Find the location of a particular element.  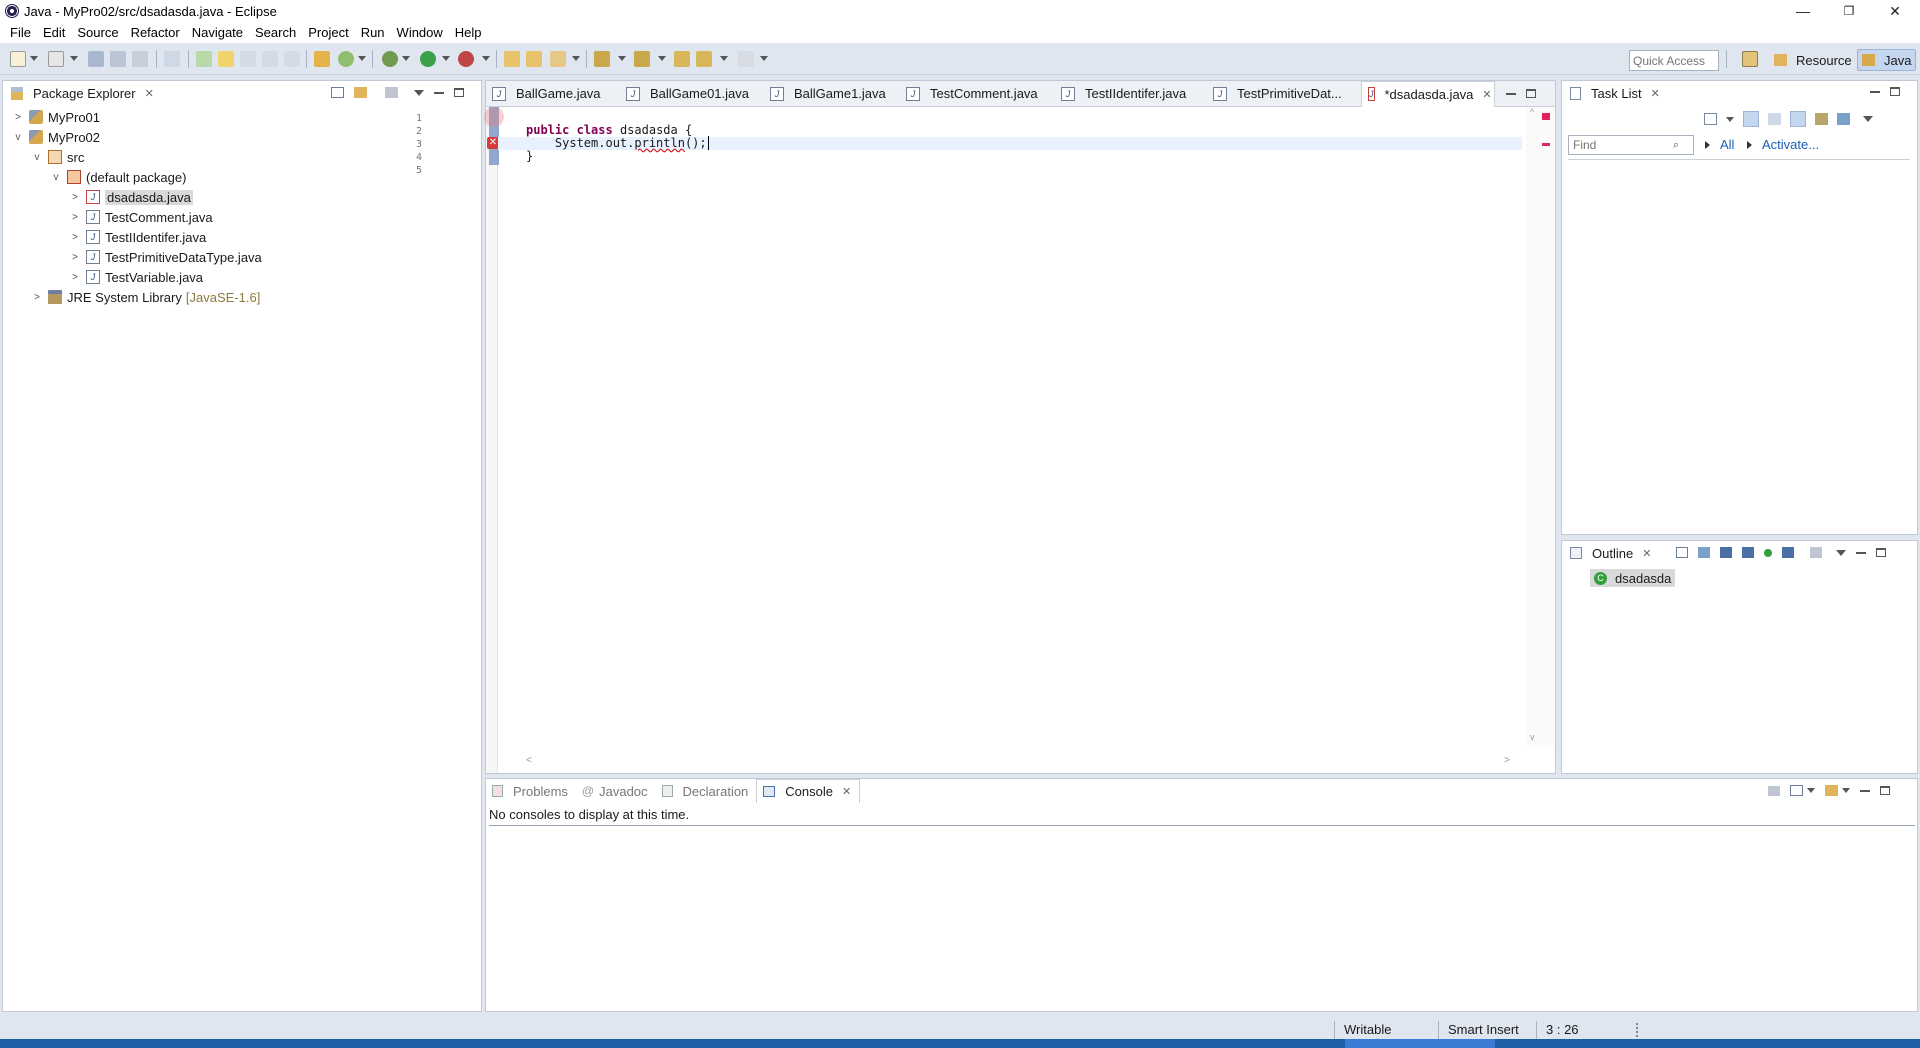

new-class-dropdown-icon is located at coordinates (362, 58).